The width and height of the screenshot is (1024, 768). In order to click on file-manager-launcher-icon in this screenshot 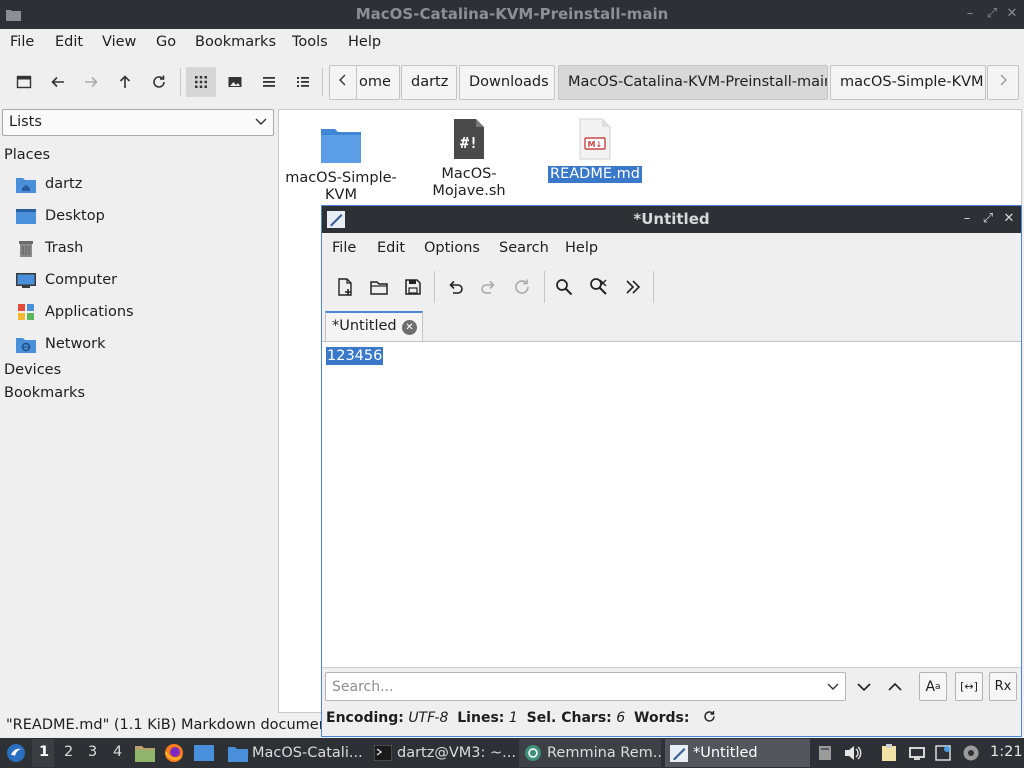, I will do `click(145, 753)`.